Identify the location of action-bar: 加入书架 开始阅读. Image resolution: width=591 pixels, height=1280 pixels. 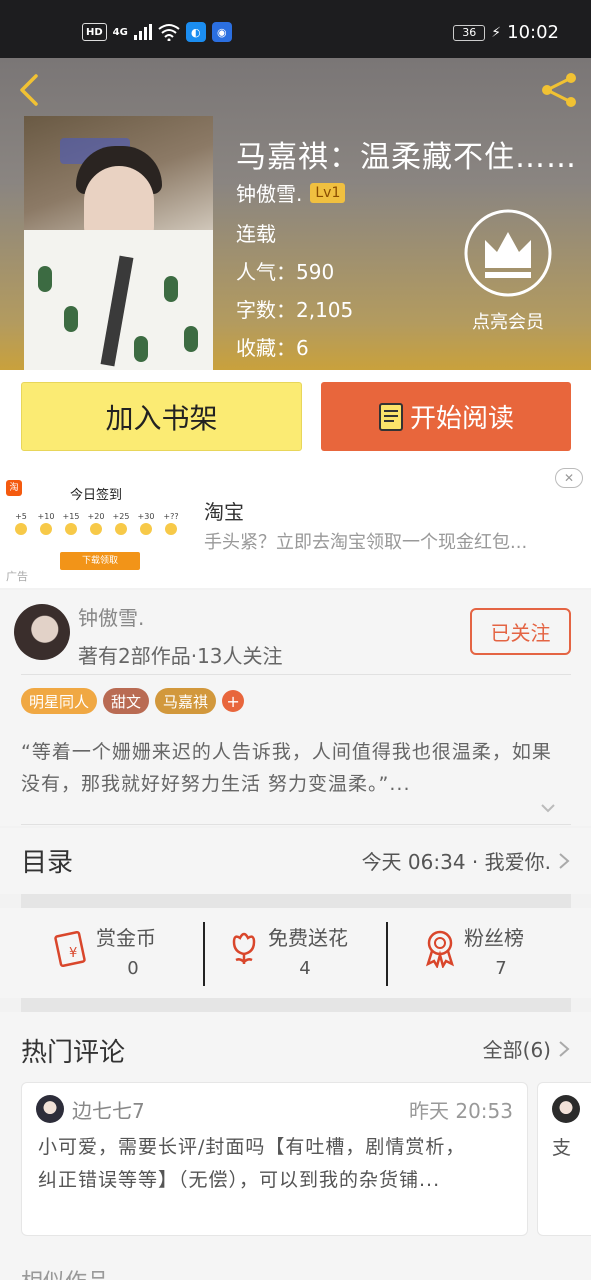
(295, 417).